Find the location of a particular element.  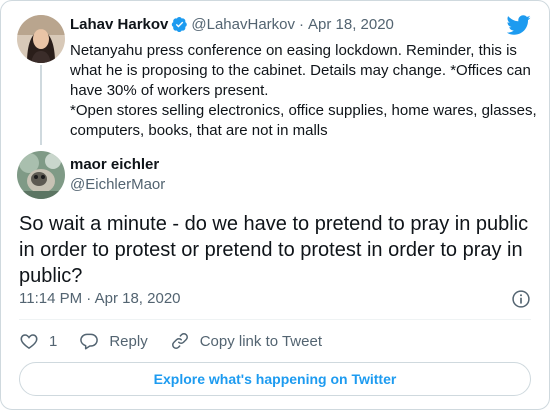

thread-connector-line is located at coordinates (41, 105).